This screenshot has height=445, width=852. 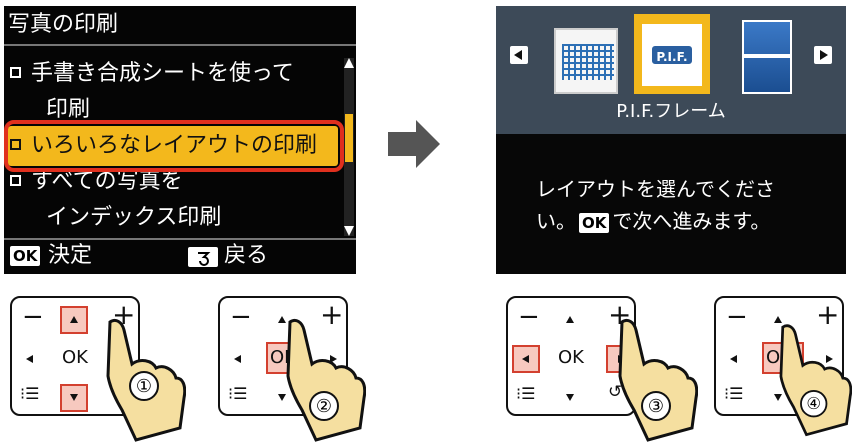 I want to click on split-divider, so click(x=767, y=56).